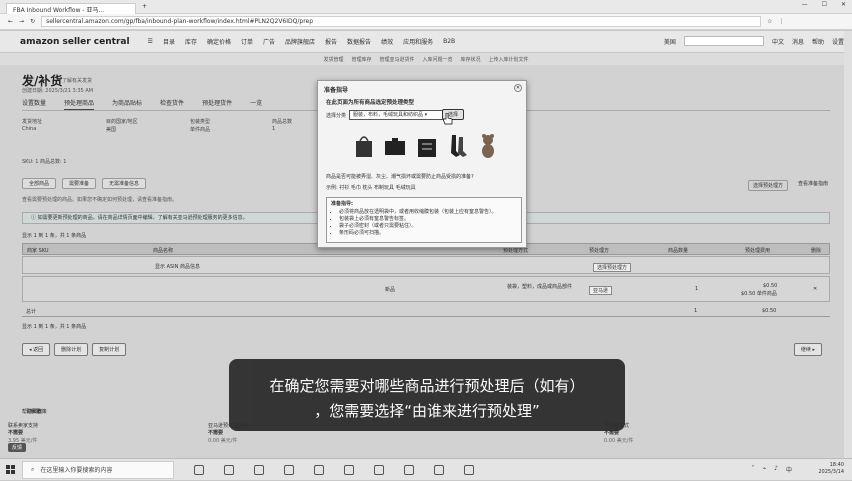 Image resolution: width=852 pixels, height=481 pixels. Describe the element at coordinates (753, 469) in the screenshot. I see `chevron-up-icon: ˄` at that location.